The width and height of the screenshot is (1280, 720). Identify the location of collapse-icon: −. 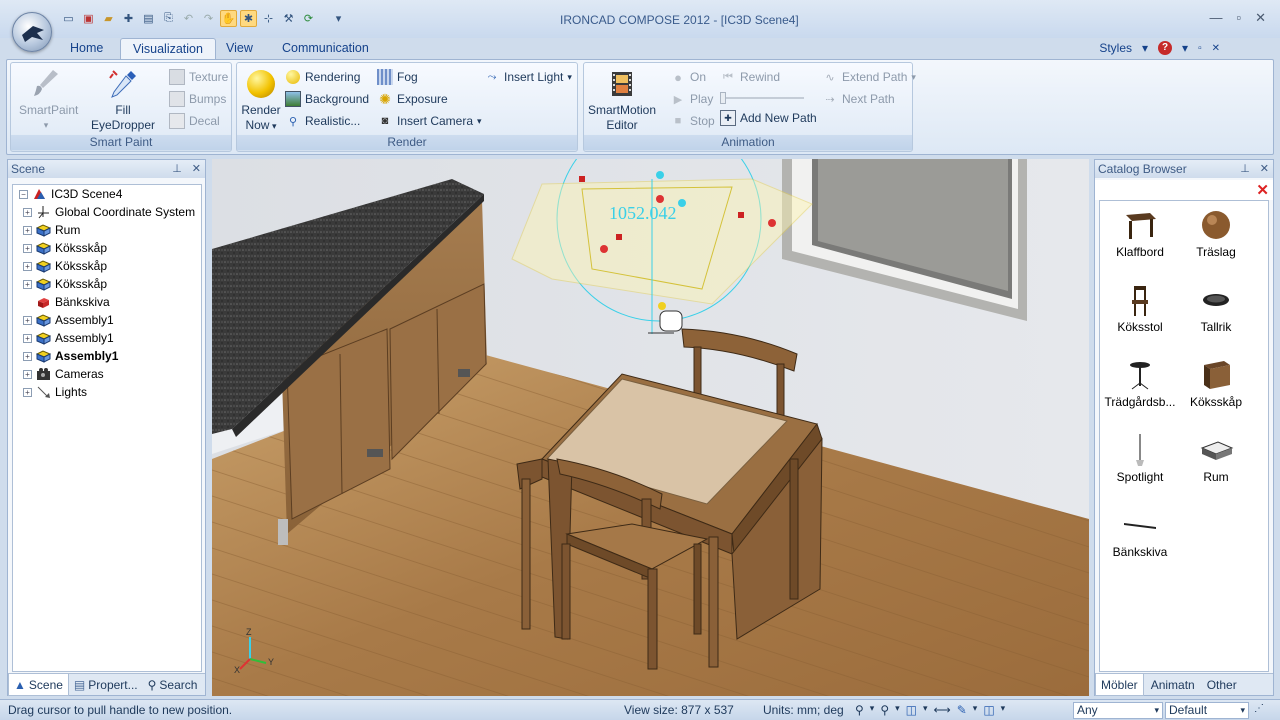
(23, 194).